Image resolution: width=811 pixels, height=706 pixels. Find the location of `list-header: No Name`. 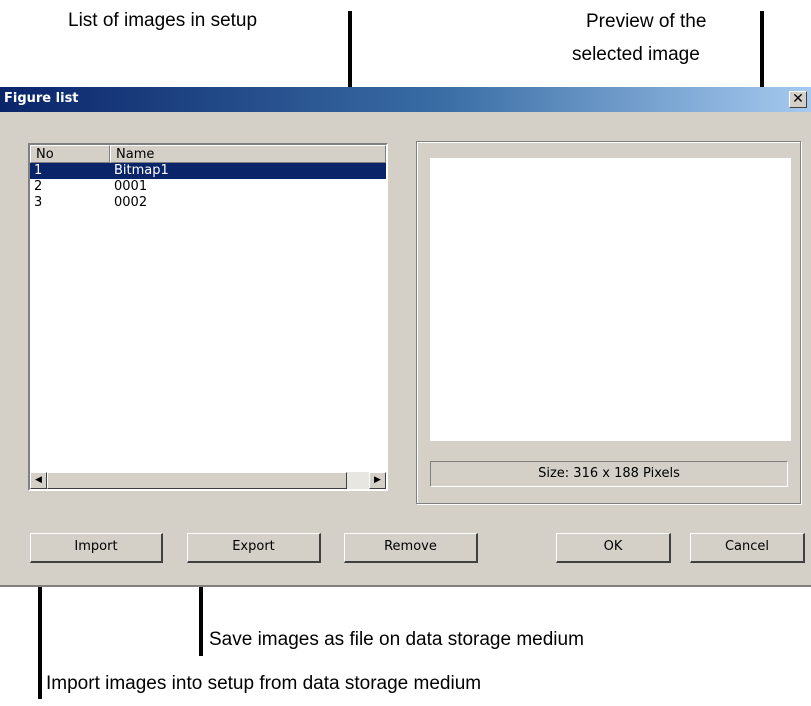

list-header: No Name is located at coordinates (208, 154).